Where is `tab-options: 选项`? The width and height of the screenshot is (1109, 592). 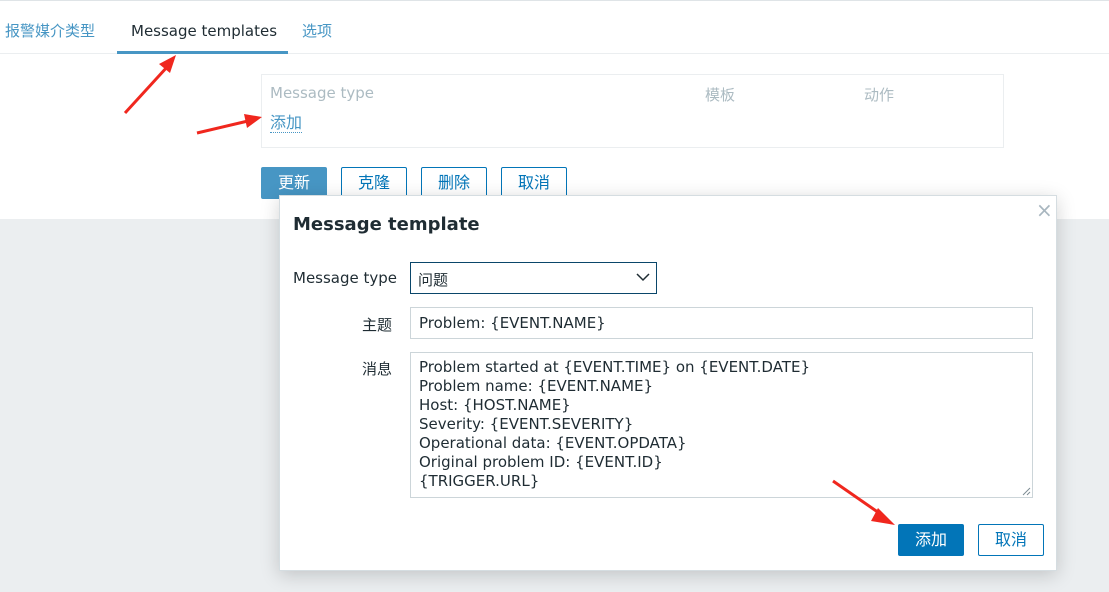
tab-options: 选项 is located at coordinates (317, 32).